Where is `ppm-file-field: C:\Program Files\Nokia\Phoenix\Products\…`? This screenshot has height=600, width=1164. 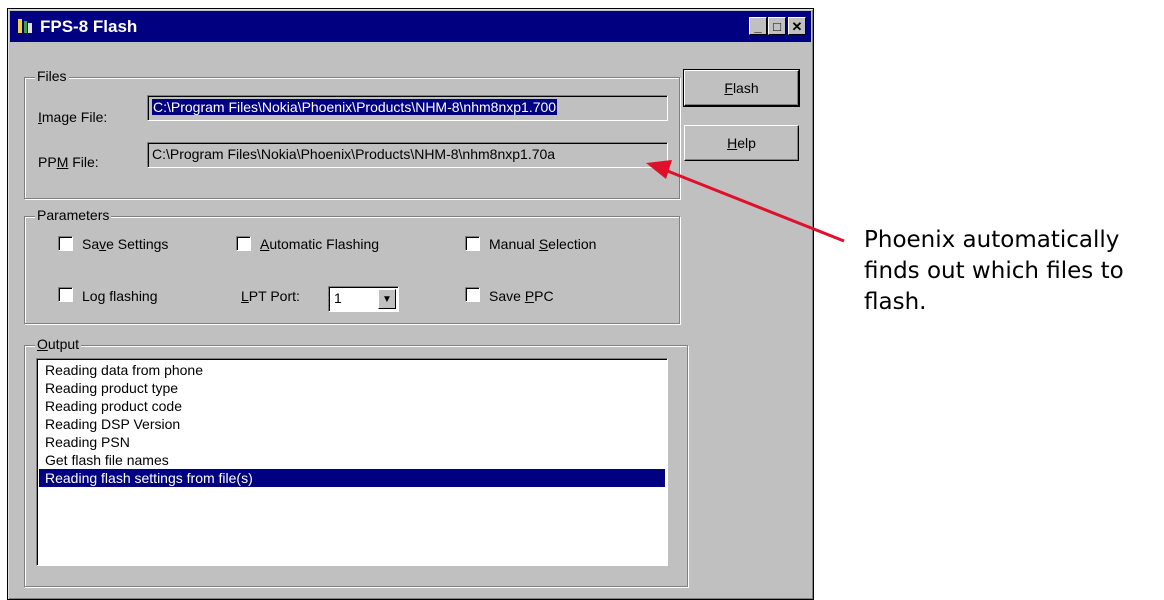
ppm-file-field: C:\Program Files\Nokia\Phoenix\Products\… is located at coordinates (407, 155).